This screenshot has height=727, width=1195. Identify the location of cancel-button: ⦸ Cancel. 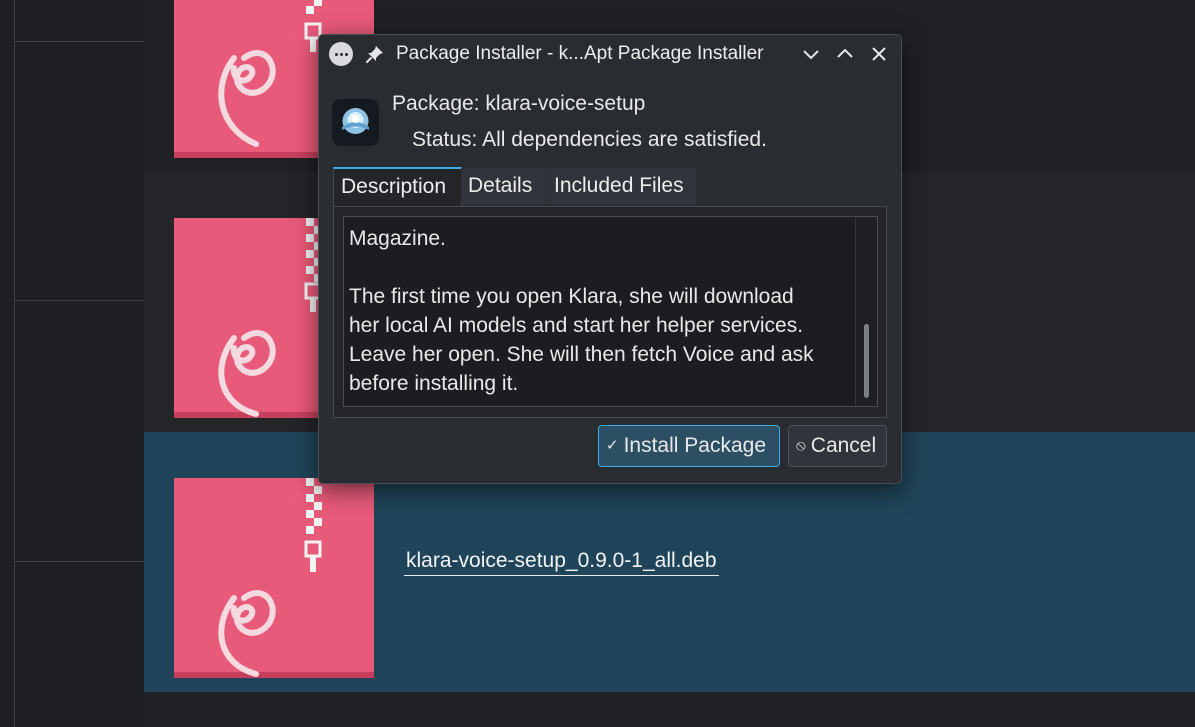
(837, 446).